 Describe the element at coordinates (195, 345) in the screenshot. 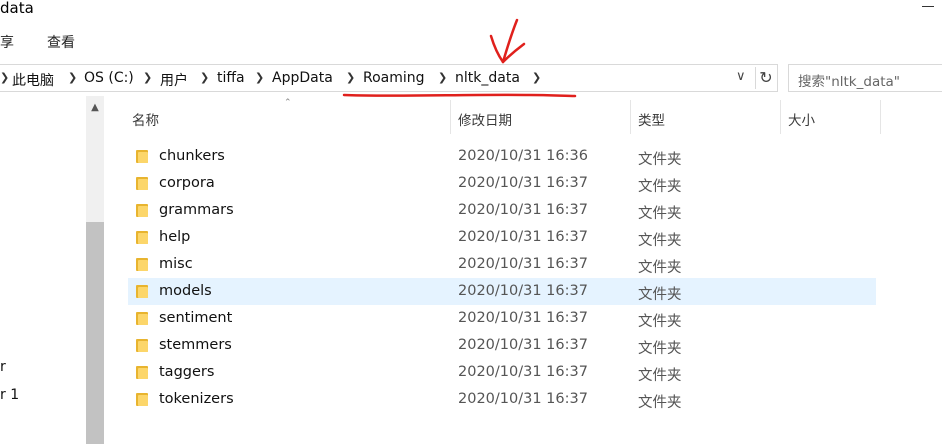

I see `file-name: stemmers` at that location.